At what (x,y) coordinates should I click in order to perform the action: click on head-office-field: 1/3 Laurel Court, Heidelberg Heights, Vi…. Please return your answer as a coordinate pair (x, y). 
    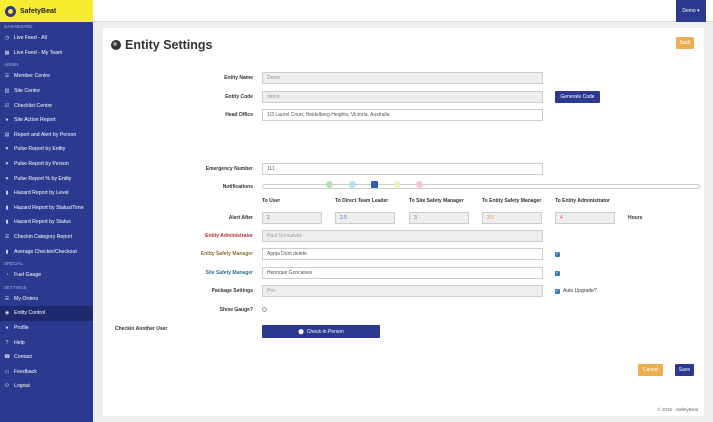
    Looking at the image, I should click on (402, 115).